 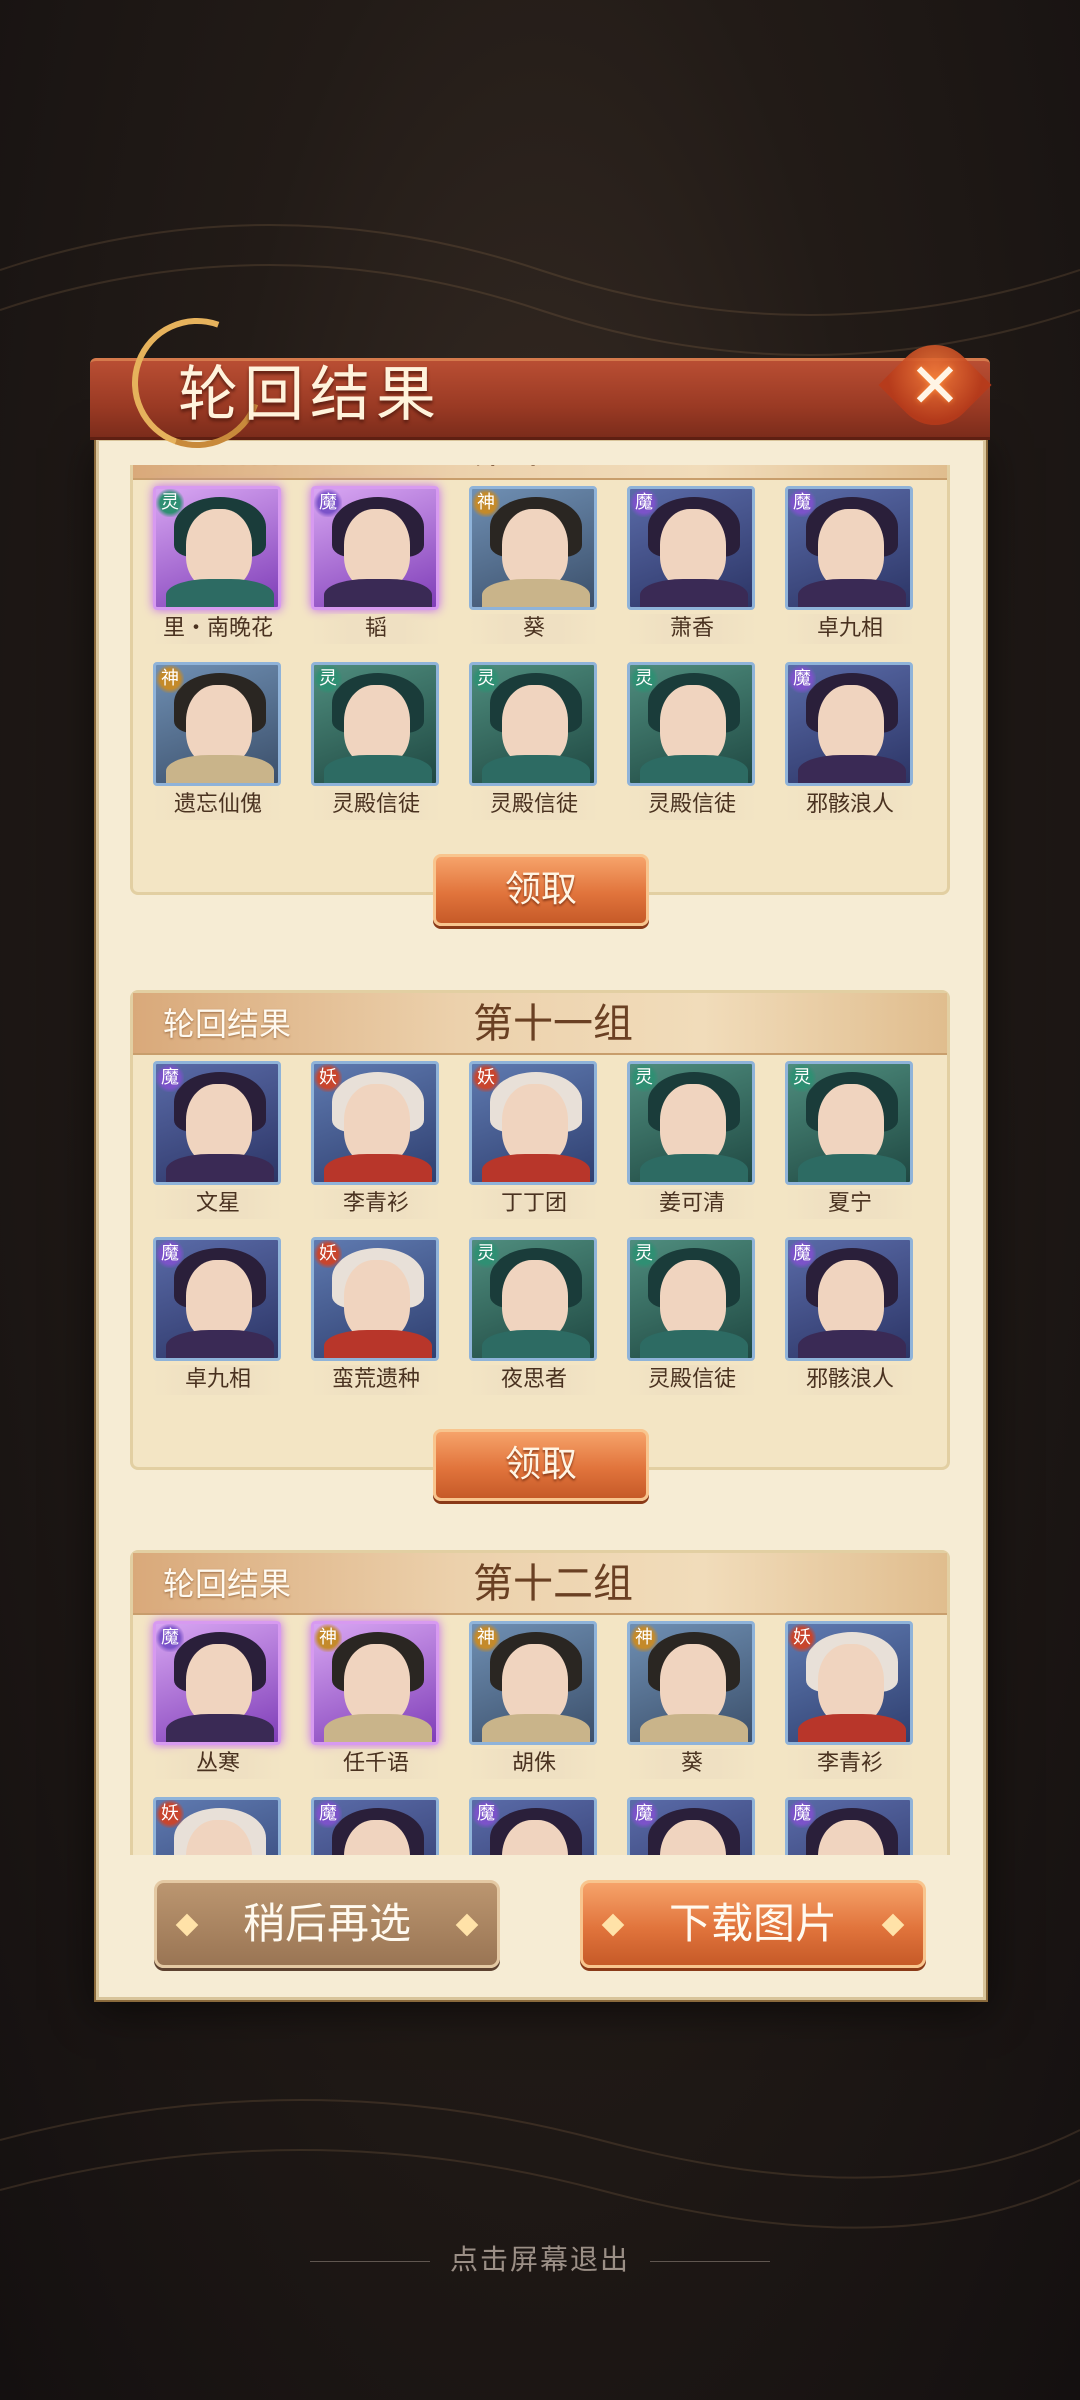 I want to click on hero-name: 萧香, so click(x=692, y=629).